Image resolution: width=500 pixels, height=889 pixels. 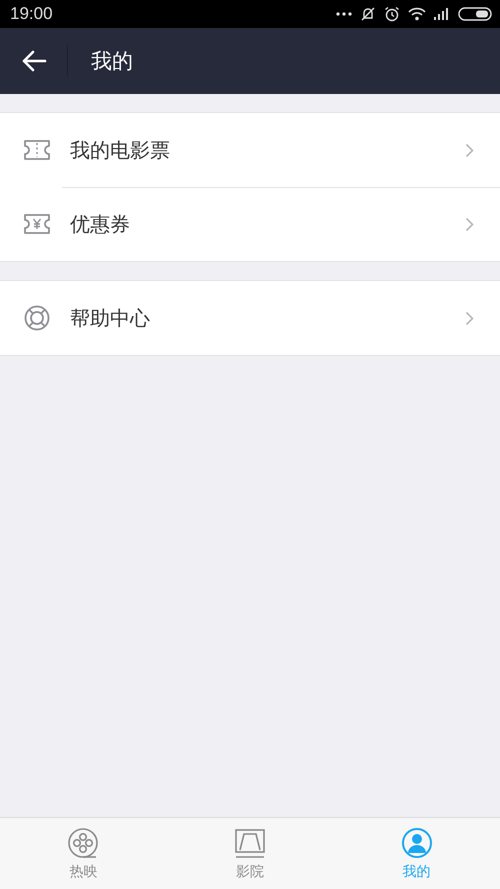 I want to click on wifi-icon, so click(x=417, y=14).